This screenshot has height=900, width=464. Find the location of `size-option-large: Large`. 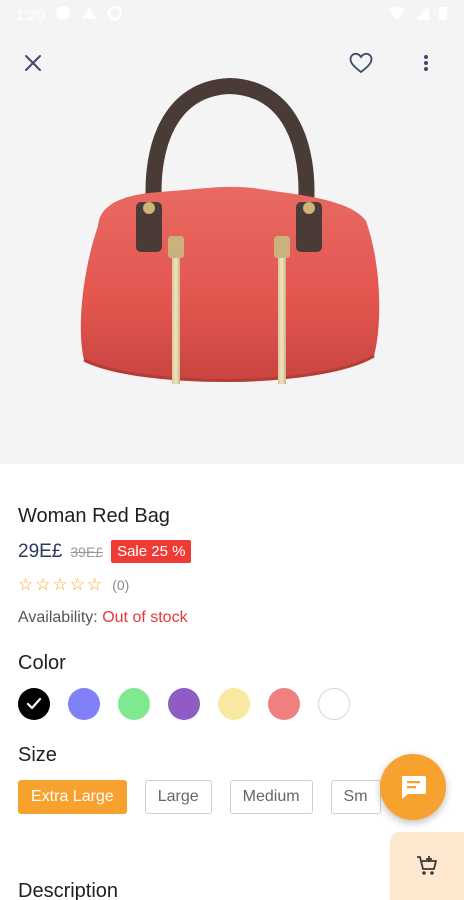

size-option-large: Large is located at coordinates (178, 797).